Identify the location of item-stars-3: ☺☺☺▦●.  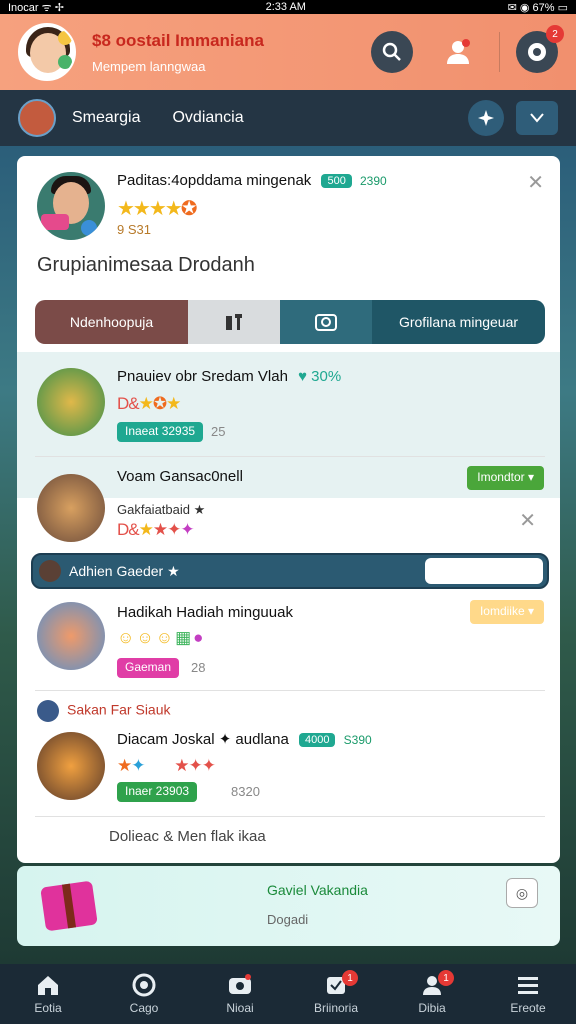
(161, 637).